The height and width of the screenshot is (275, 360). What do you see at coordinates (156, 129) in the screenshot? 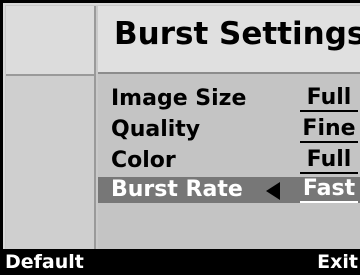
I see `setting-label: Quality` at bounding box center [156, 129].